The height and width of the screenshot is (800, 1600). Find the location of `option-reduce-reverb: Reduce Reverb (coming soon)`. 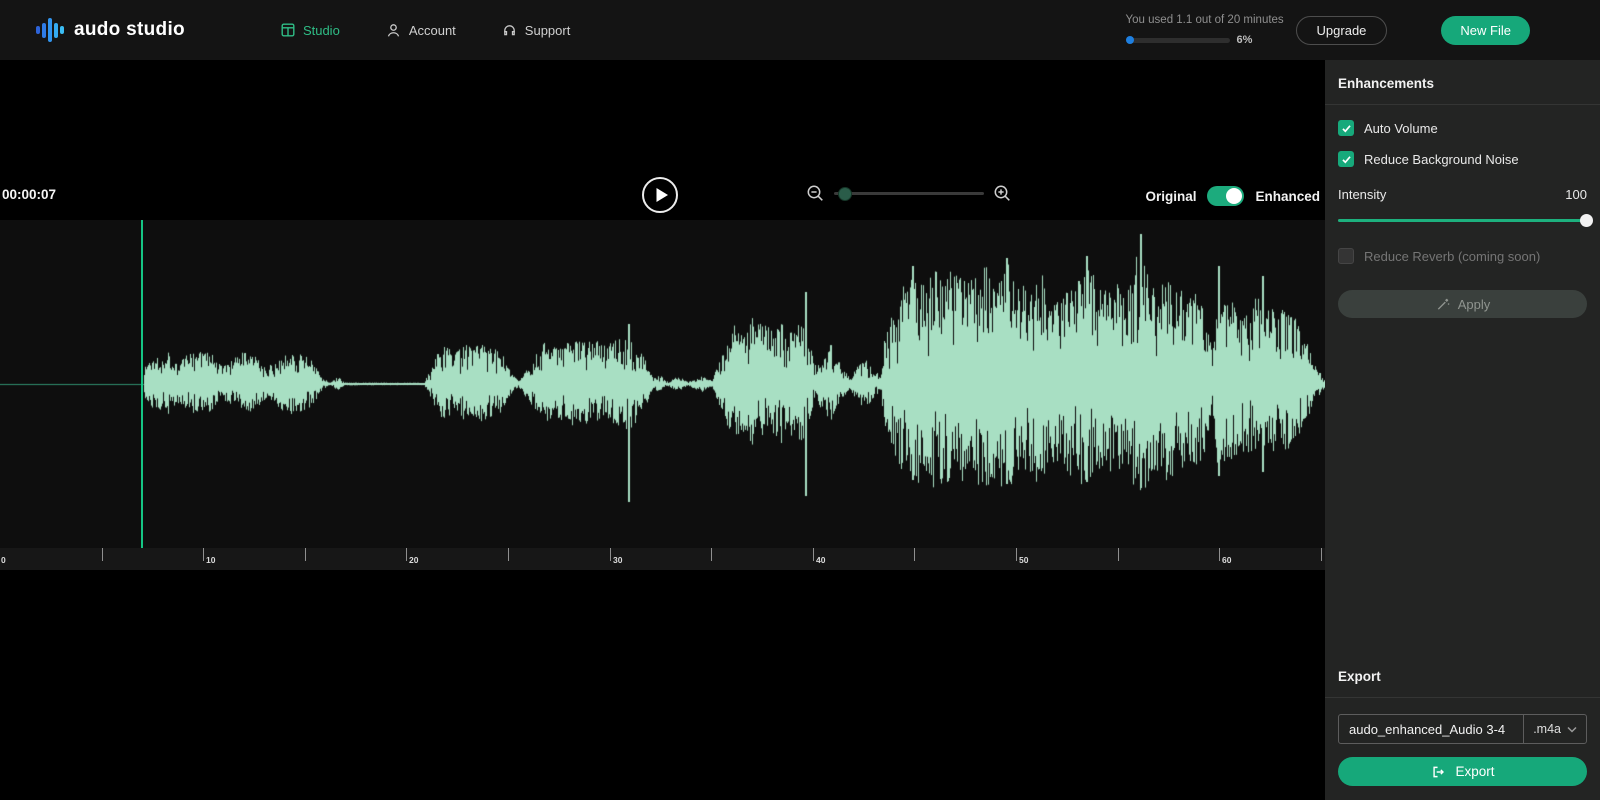

option-reduce-reverb: Reduce Reverb (coming soon) is located at coordinates (1462, 256).